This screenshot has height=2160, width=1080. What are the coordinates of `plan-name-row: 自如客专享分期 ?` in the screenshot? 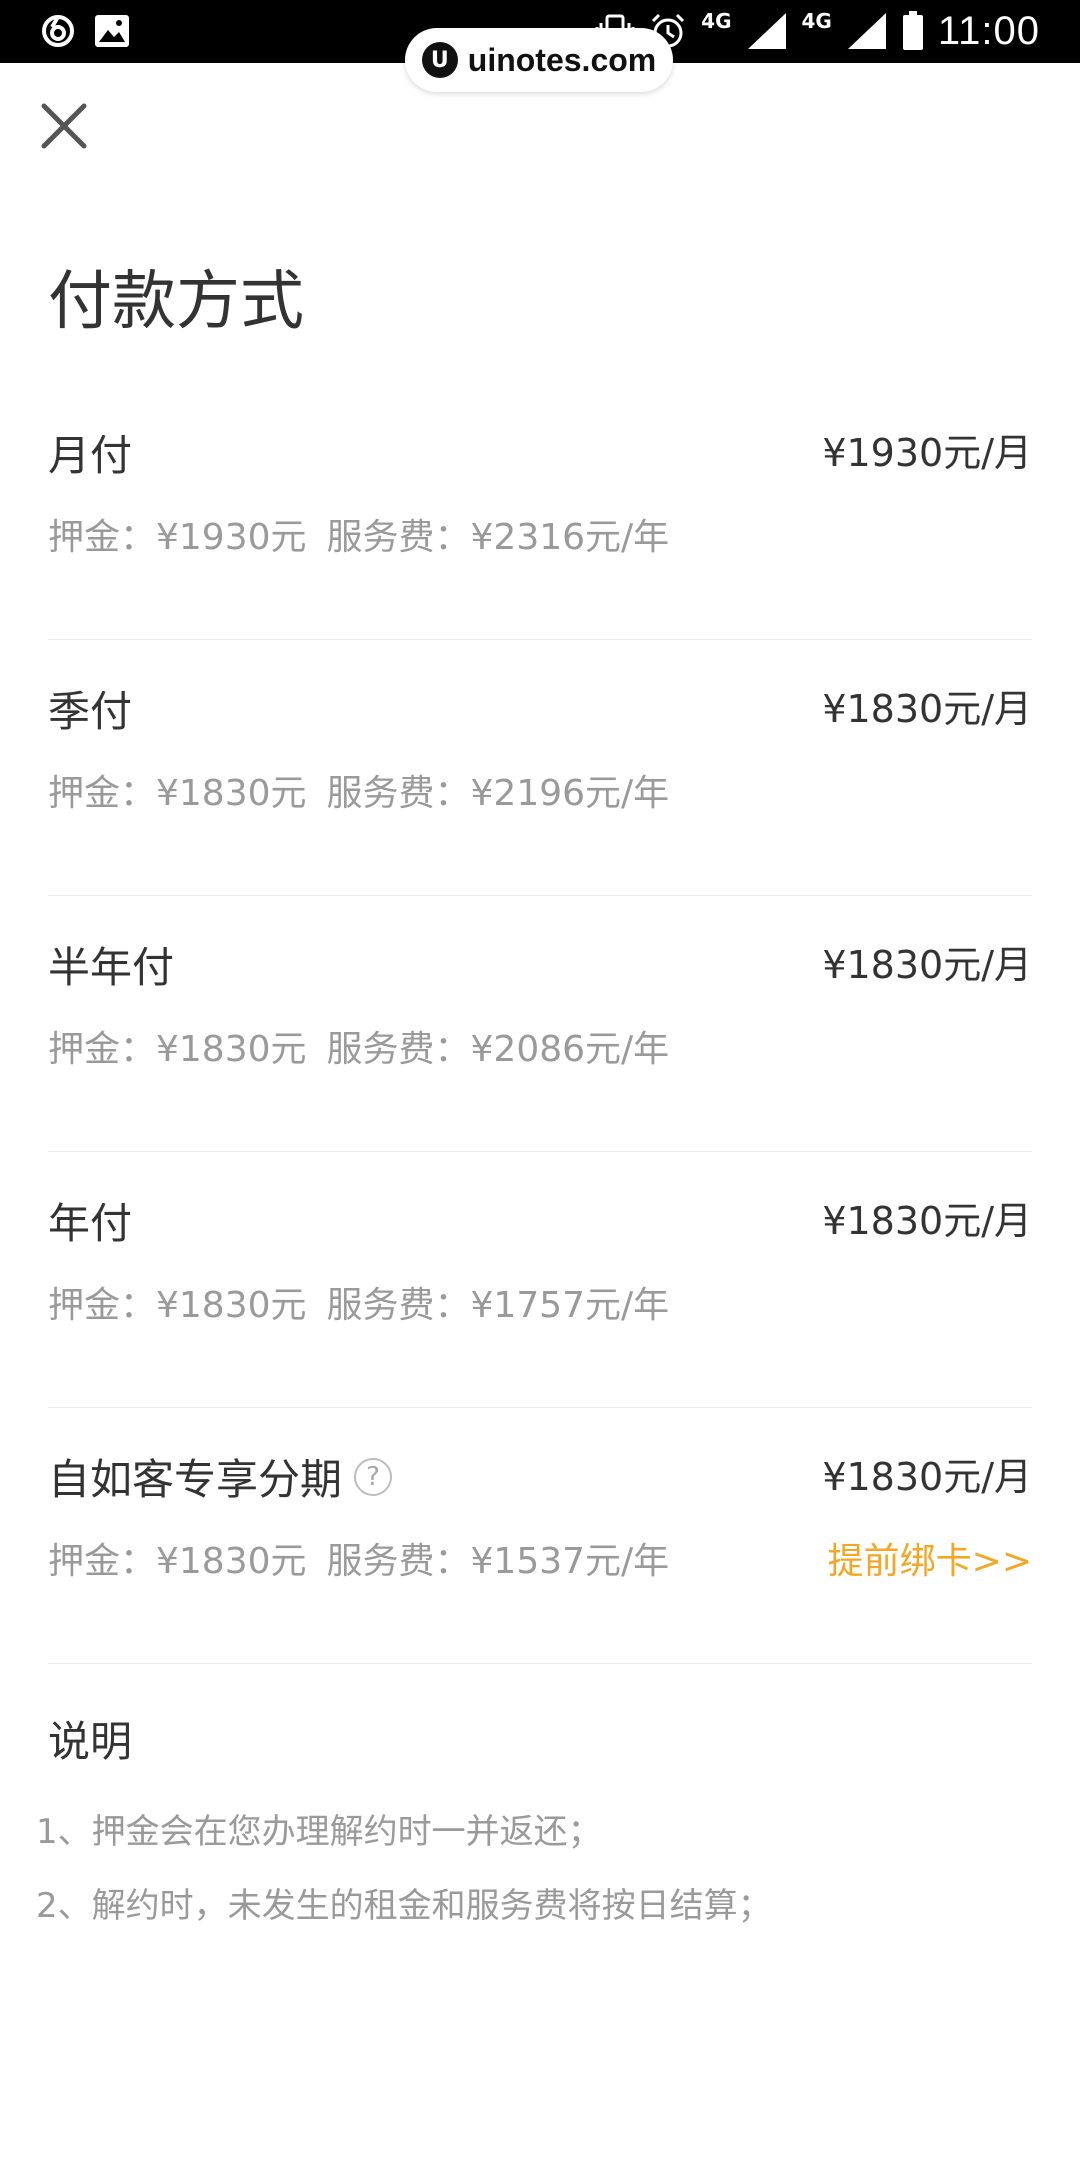 It's located at (220, 1476).